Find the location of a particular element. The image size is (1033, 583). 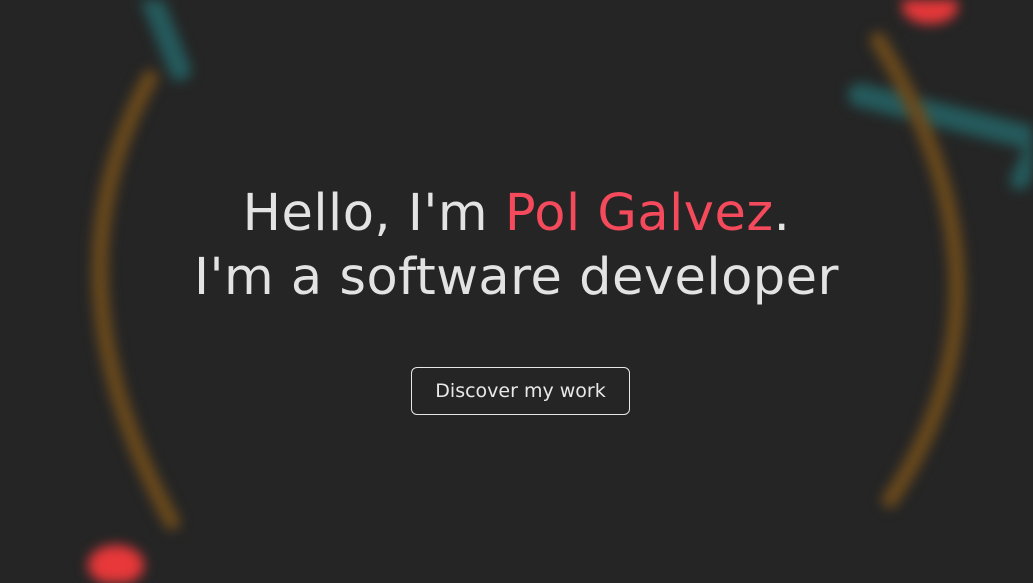

teal-line-right is located at coordinates (940, 117).